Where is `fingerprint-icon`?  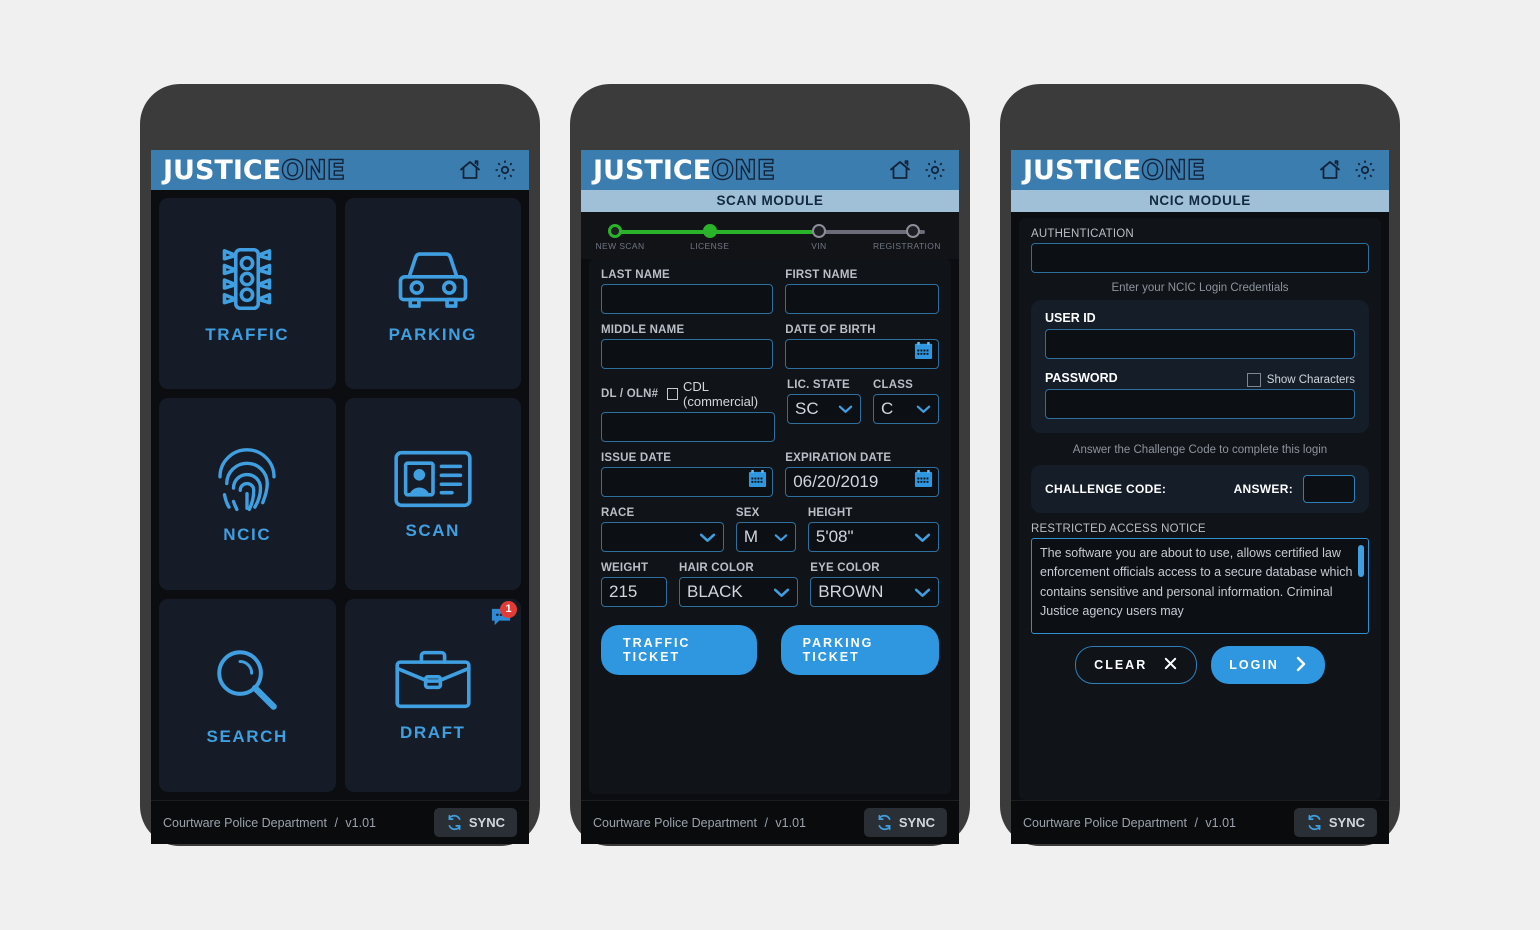 fingerprint-icon is located at coordinates (247, 479).